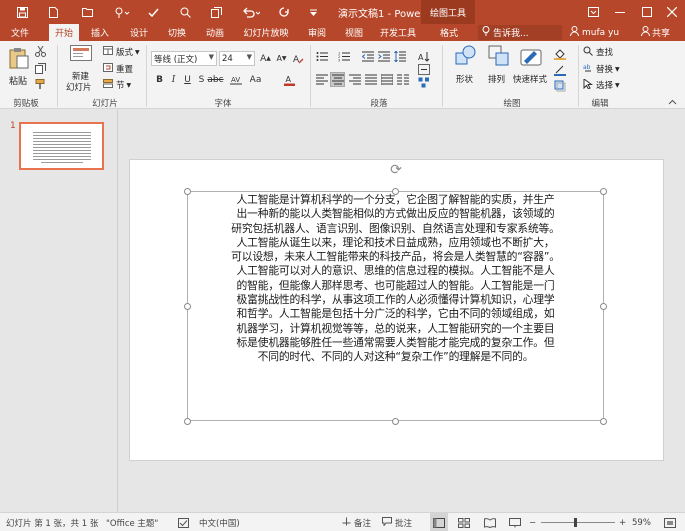 This screenshot has height=531, width=685. Describe the element at coordinates (532, 522) in the screenshot. I see `zoom-out-icon: −` at that location.